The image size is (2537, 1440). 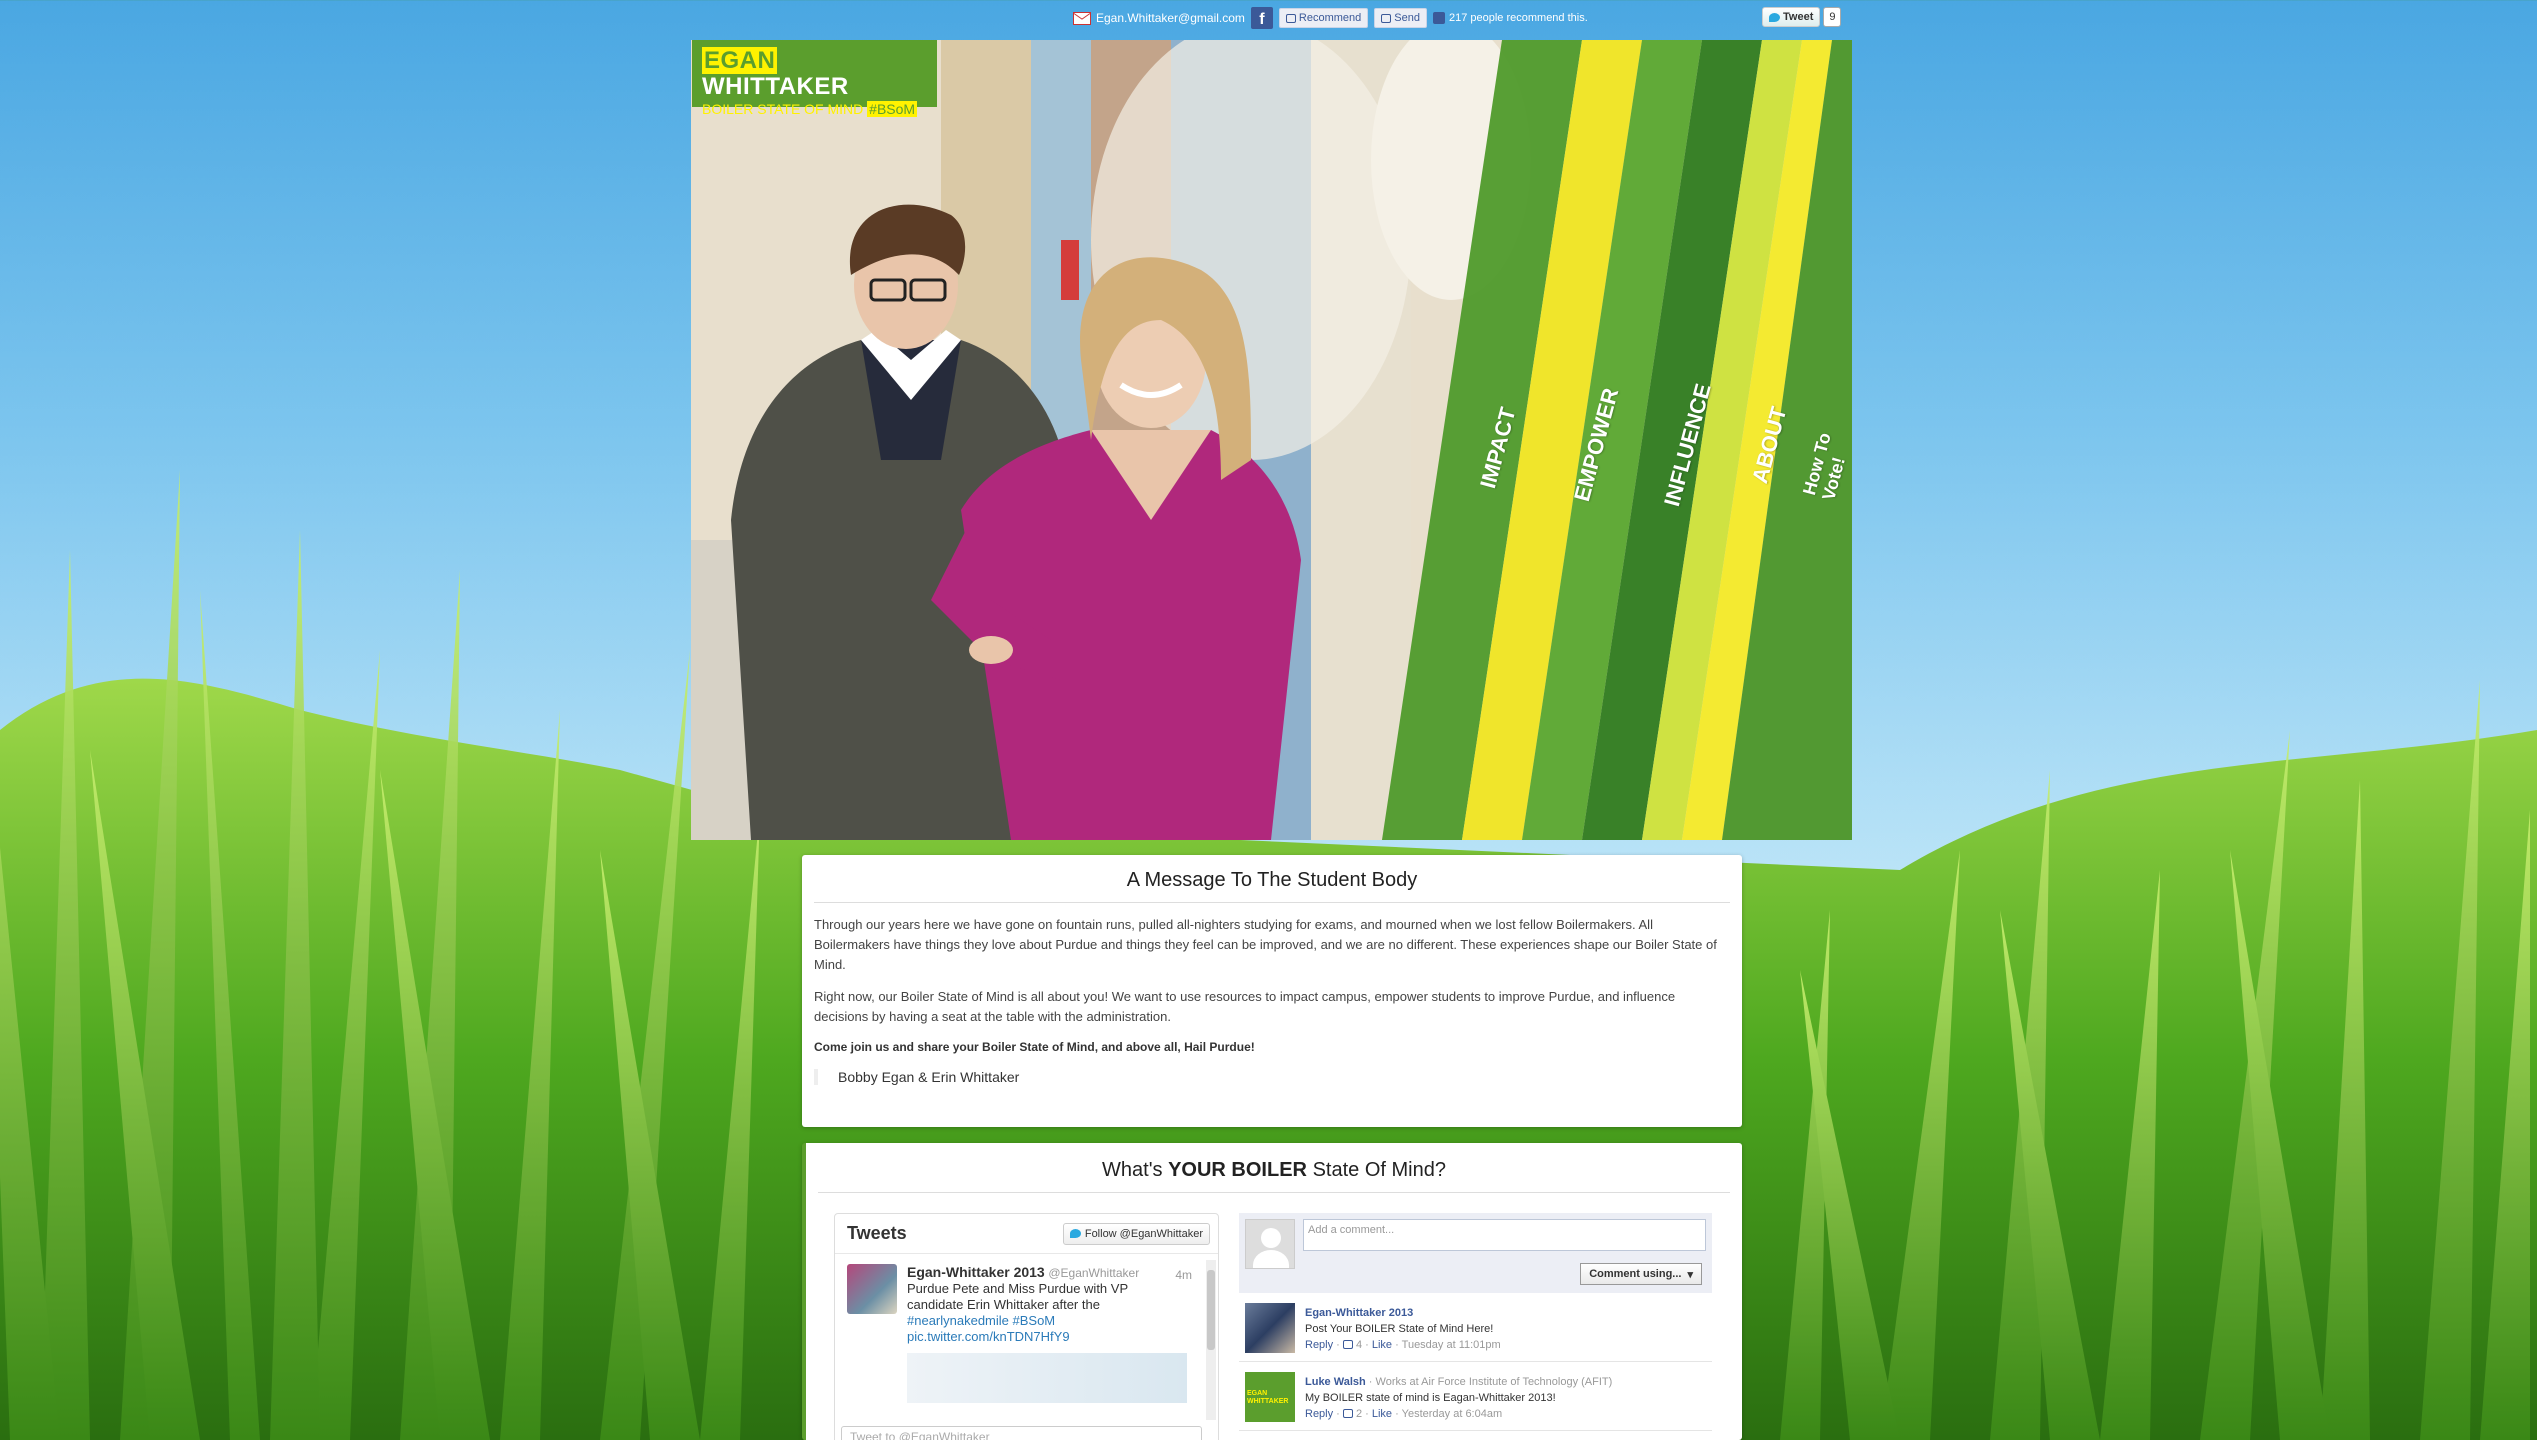 I want to click on tweet-time: 4m, so click(x=1183, y=1275).